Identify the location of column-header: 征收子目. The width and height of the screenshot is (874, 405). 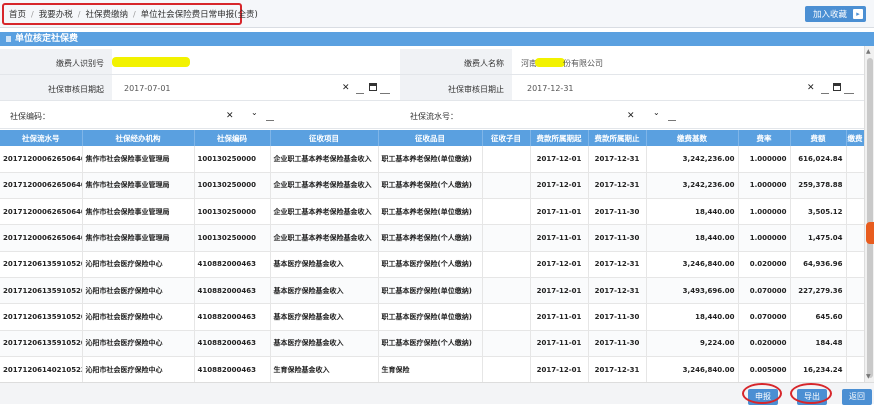
(506, 138).